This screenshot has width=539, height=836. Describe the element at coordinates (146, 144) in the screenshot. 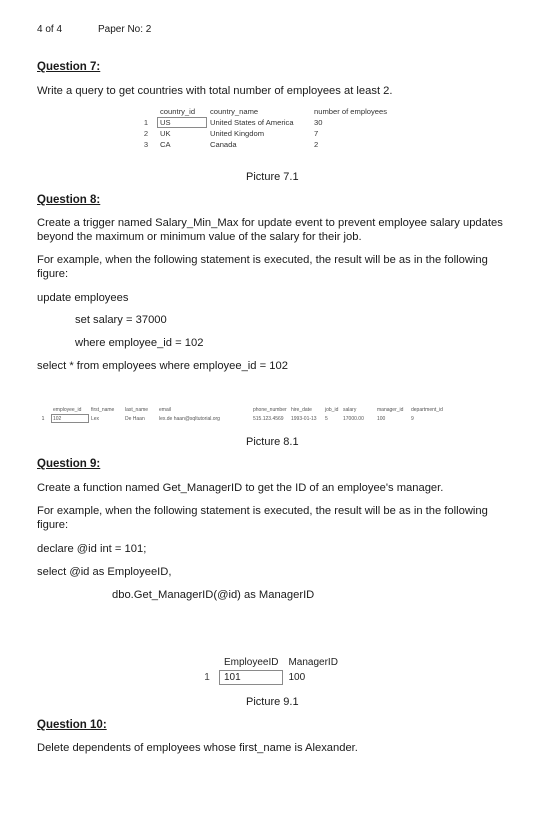

I see `row-number: 3` at that location.